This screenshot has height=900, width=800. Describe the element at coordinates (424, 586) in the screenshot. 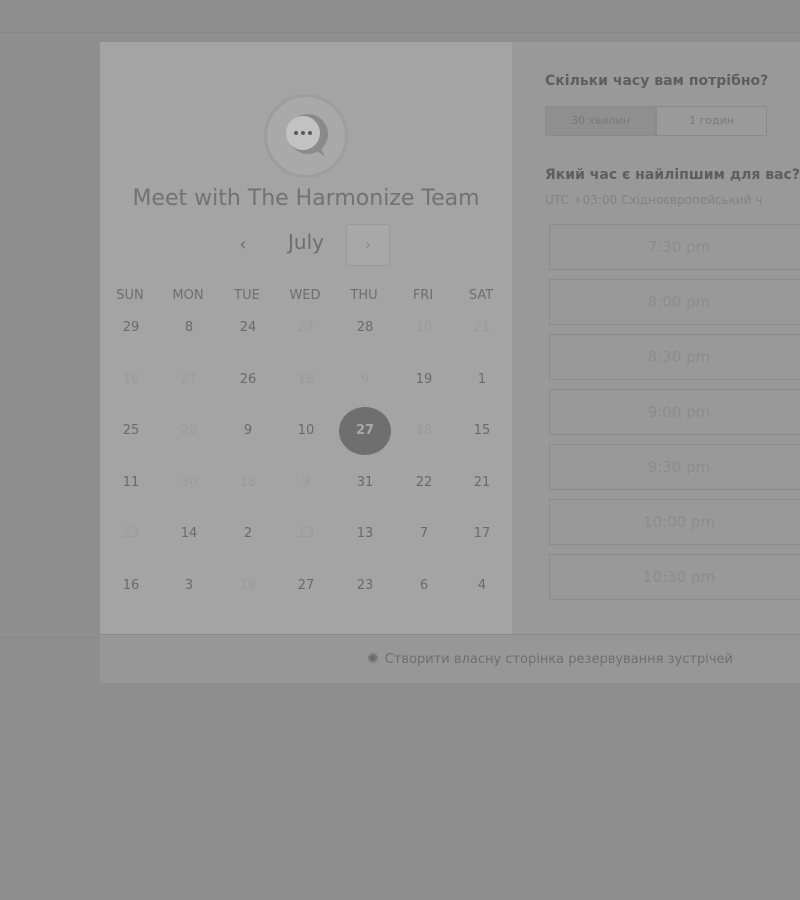

I see `calendar-day: 6` at that location.